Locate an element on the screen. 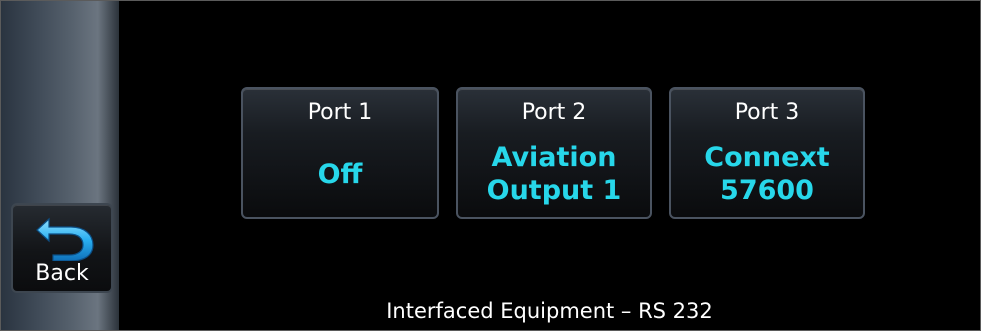 The image size is (981, 331). port-3-value: Connext 57600 is located at coordinates (767, 174).